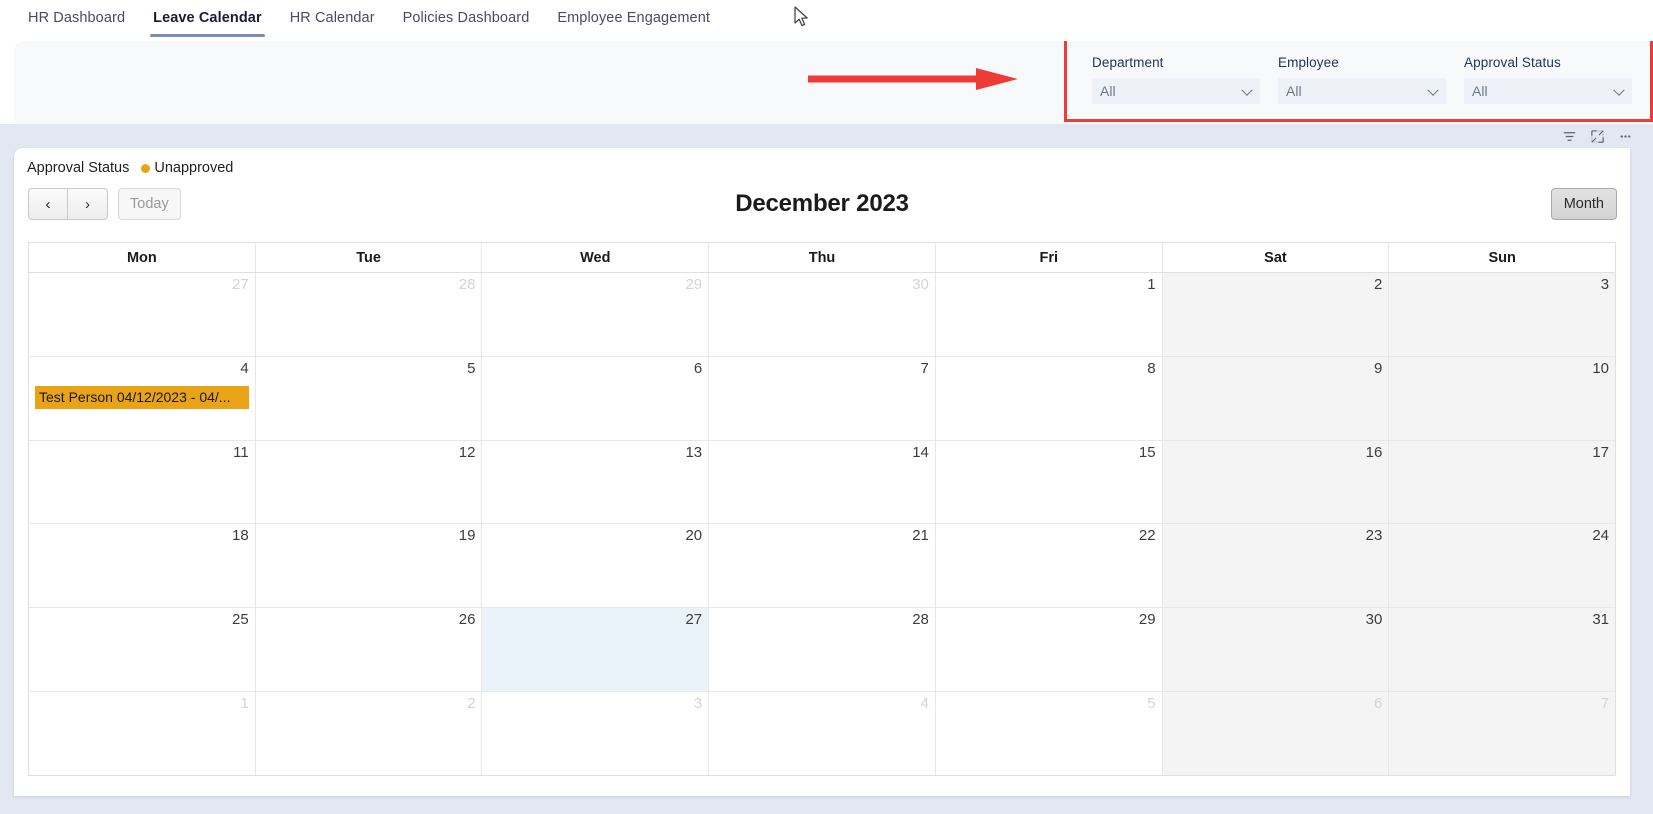 The image size is (1653, 814). I want to click on filter-icon, so click(1569, 136).